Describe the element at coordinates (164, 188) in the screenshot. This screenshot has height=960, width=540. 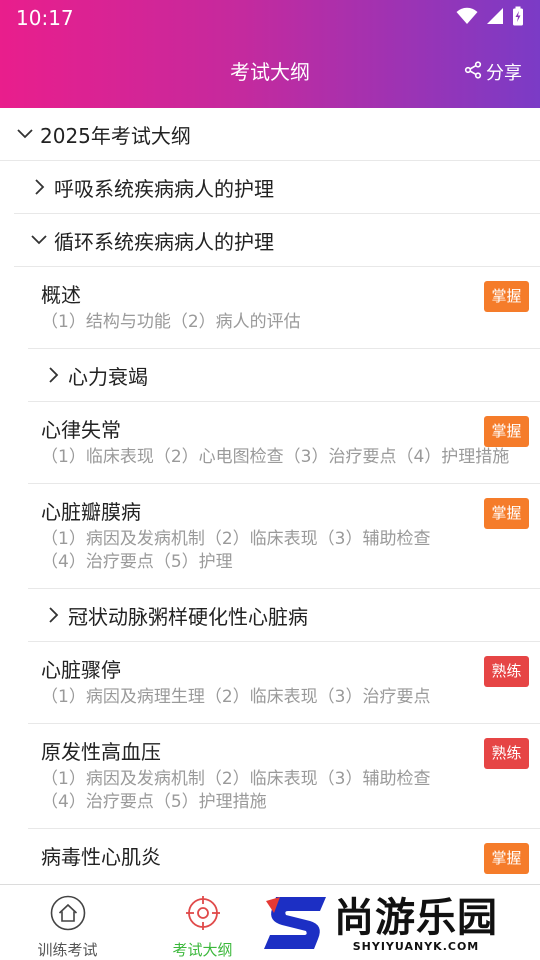
I see `section-label: 呼吸系统疾病病人的护理` at that location.